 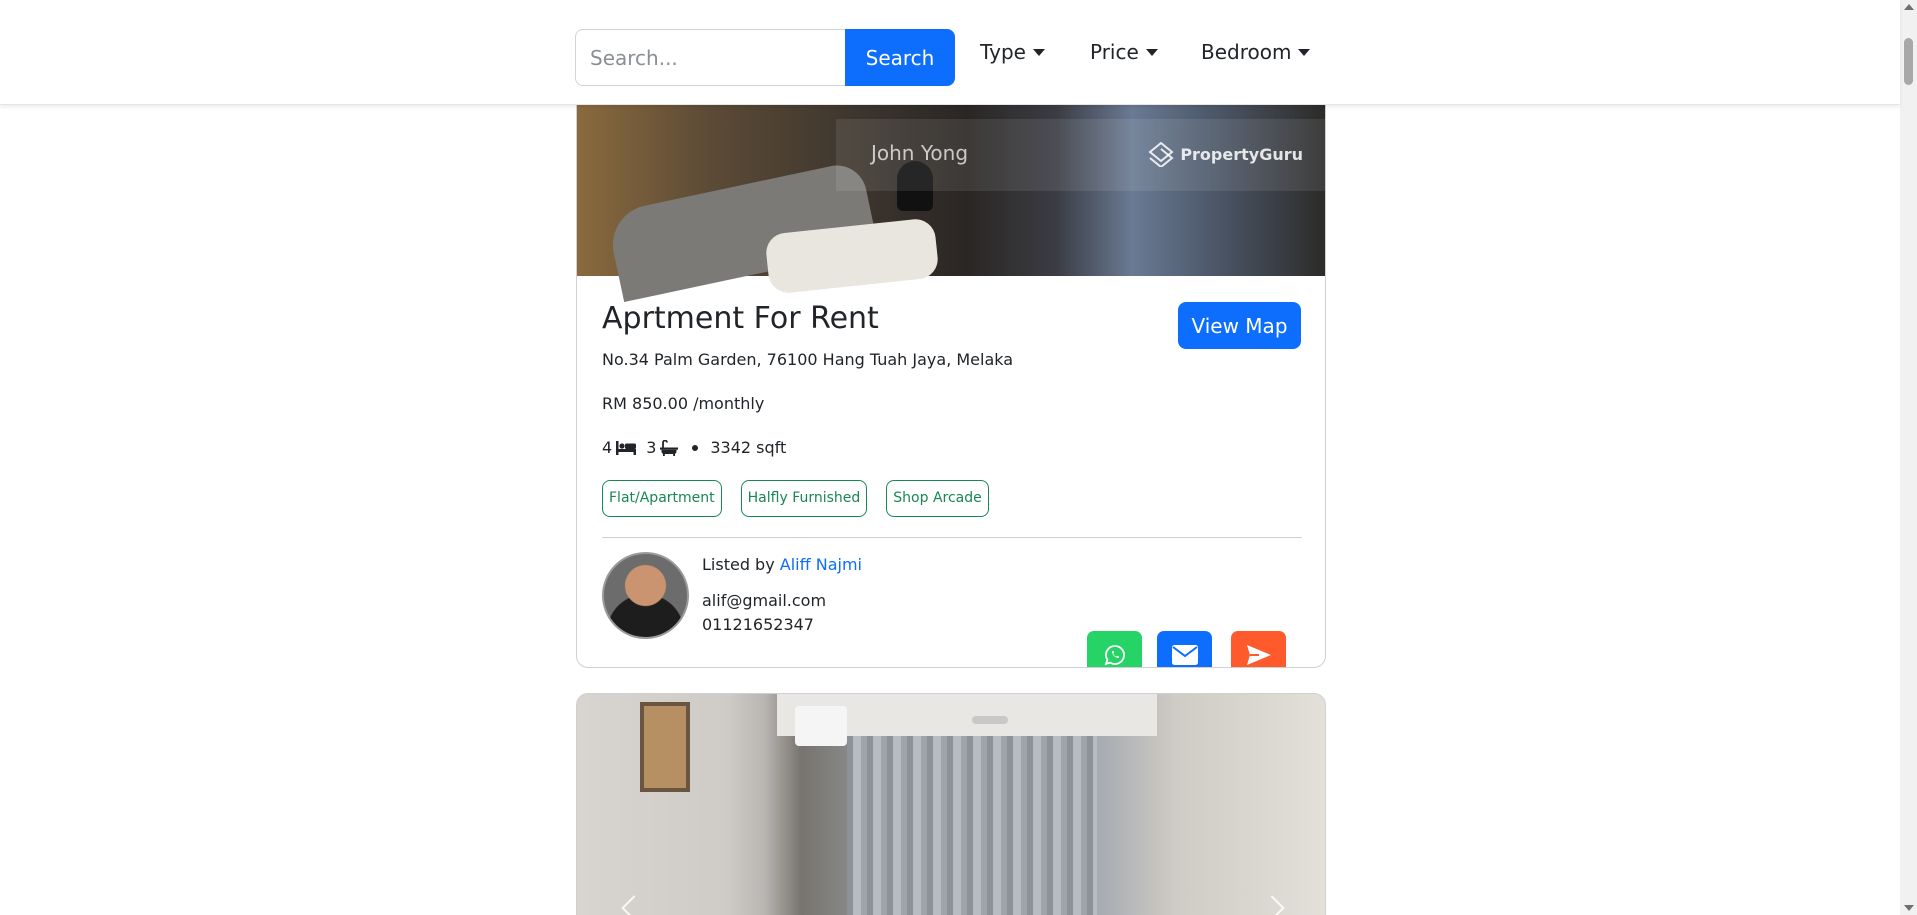 What do you see at coordinates (683, 403) in the screenshot?
I see `listing-price: RM 850.00 /monthly` at bounding box center [683, 403].